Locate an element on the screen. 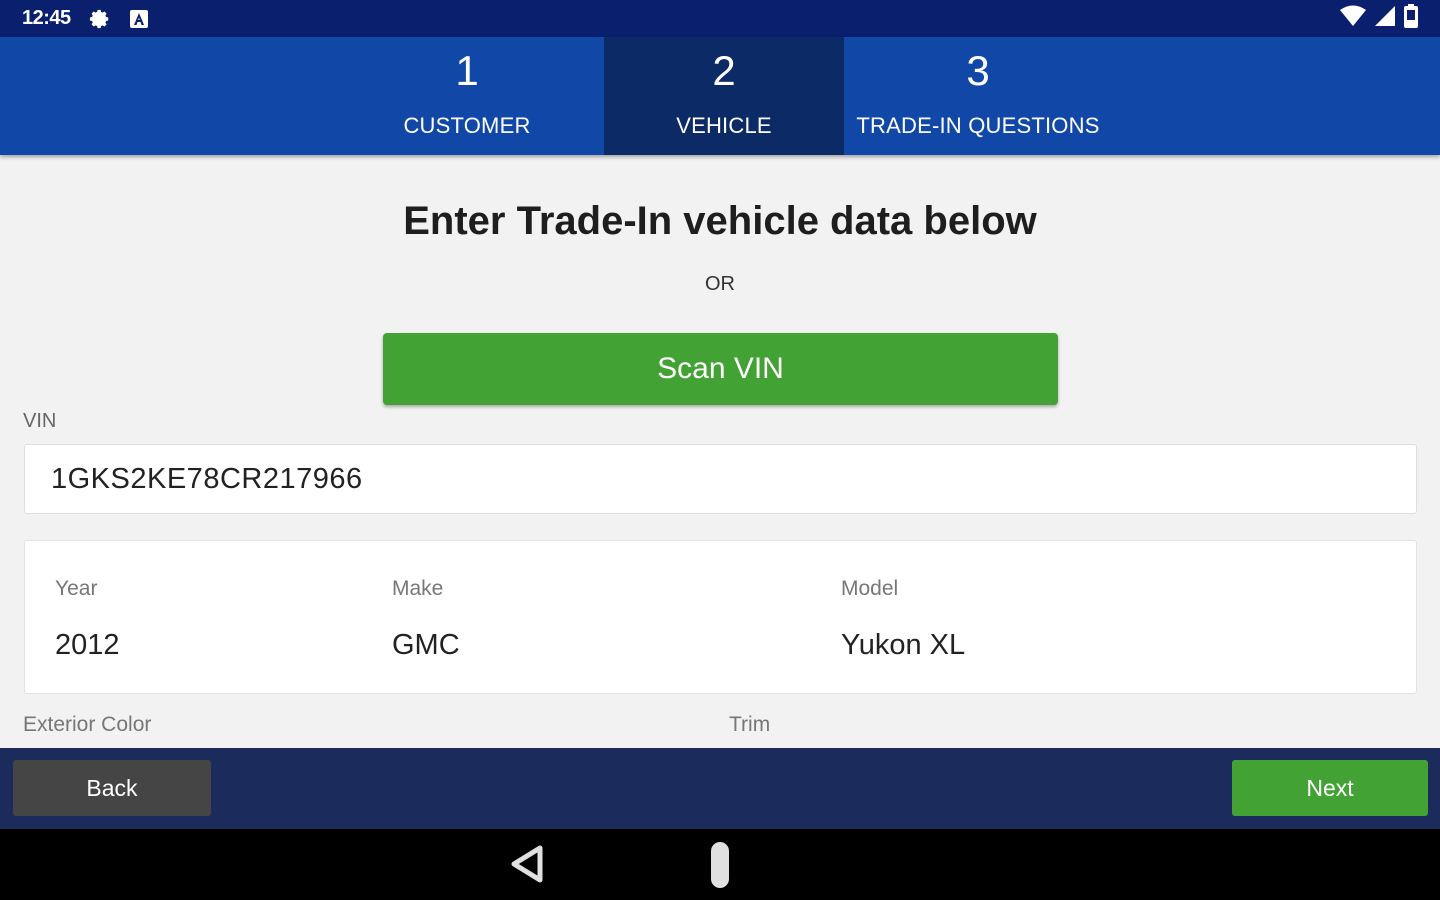 The width and height of the screenshot is (1440, 900). next-button: Next is located at coordinates (1330, 788).